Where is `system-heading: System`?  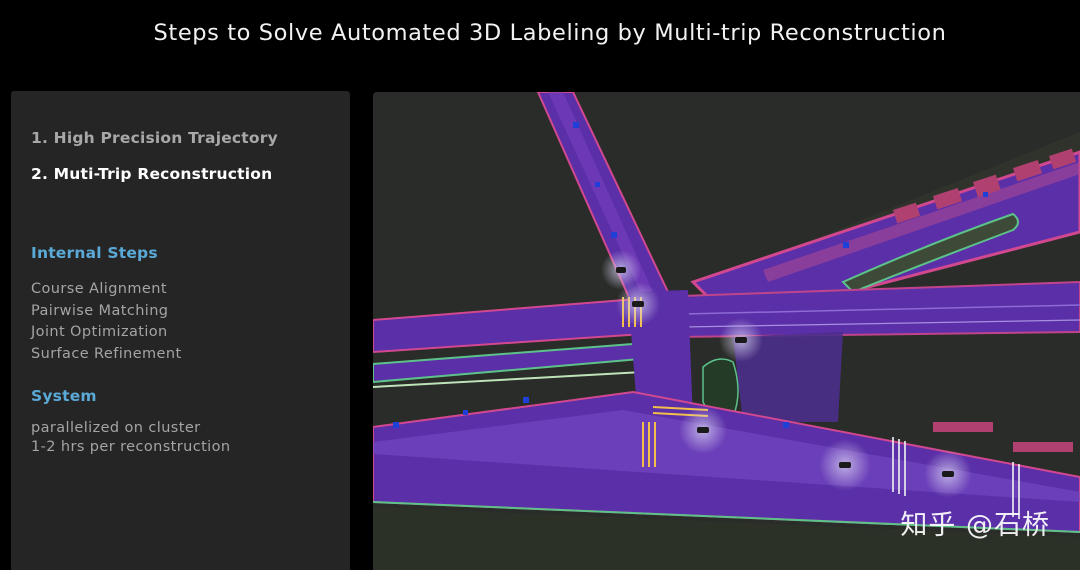
system-heading: System is located at coordinates (64, 396).